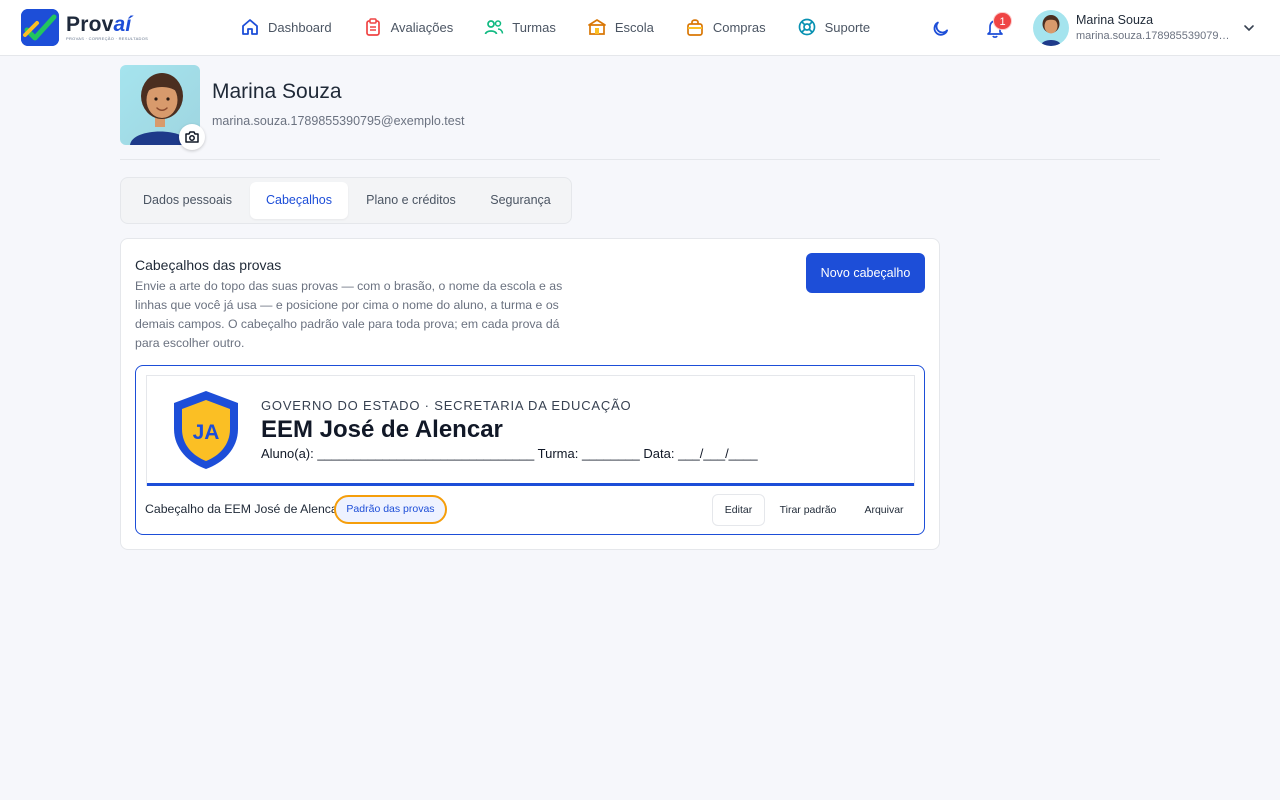  What do you see at coordinates (739, 27) in the screenshot?
I see `nav-label: Compras` at bounding box center [739, 27].